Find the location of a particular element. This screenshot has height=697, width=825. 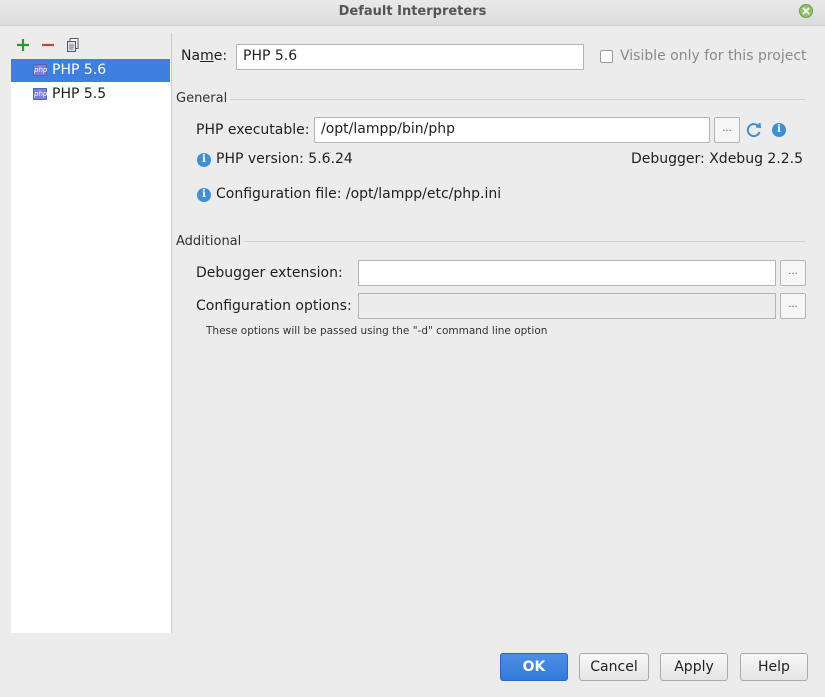

debugger-version-text: Debugger: Xdebug 2.2.5 is located at coordinates (717, 159).